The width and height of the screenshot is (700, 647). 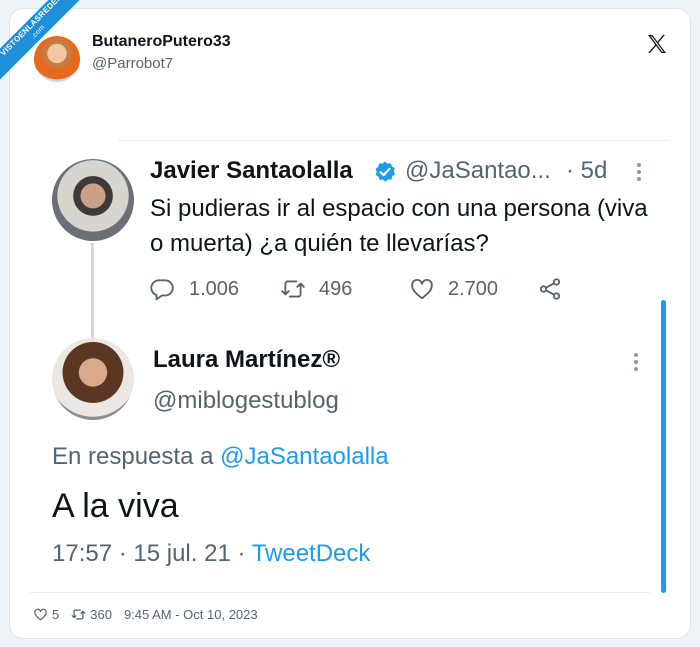 I want to click on reply-icon, so click(x=162, y=290).